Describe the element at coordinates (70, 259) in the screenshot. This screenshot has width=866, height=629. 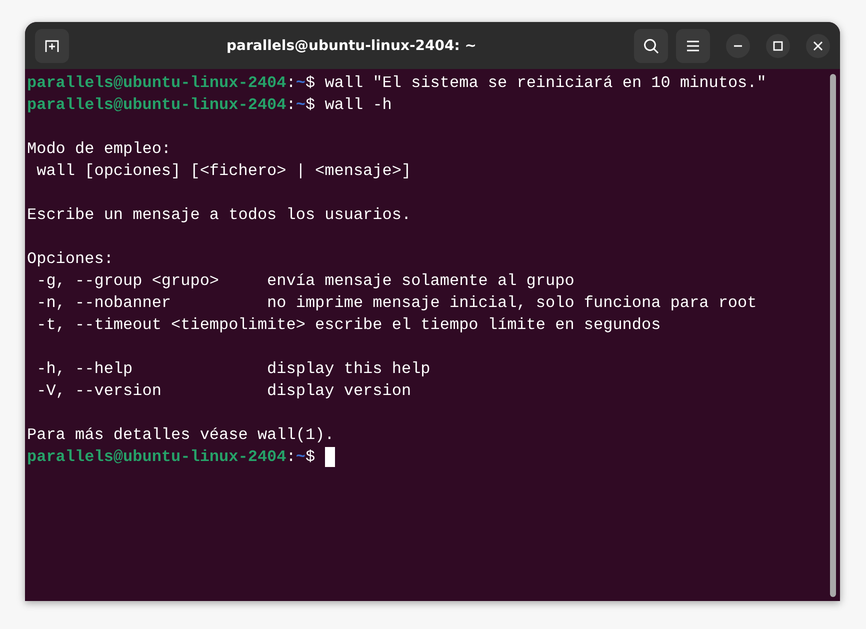
I see `output-text: Opciones:` at that location.